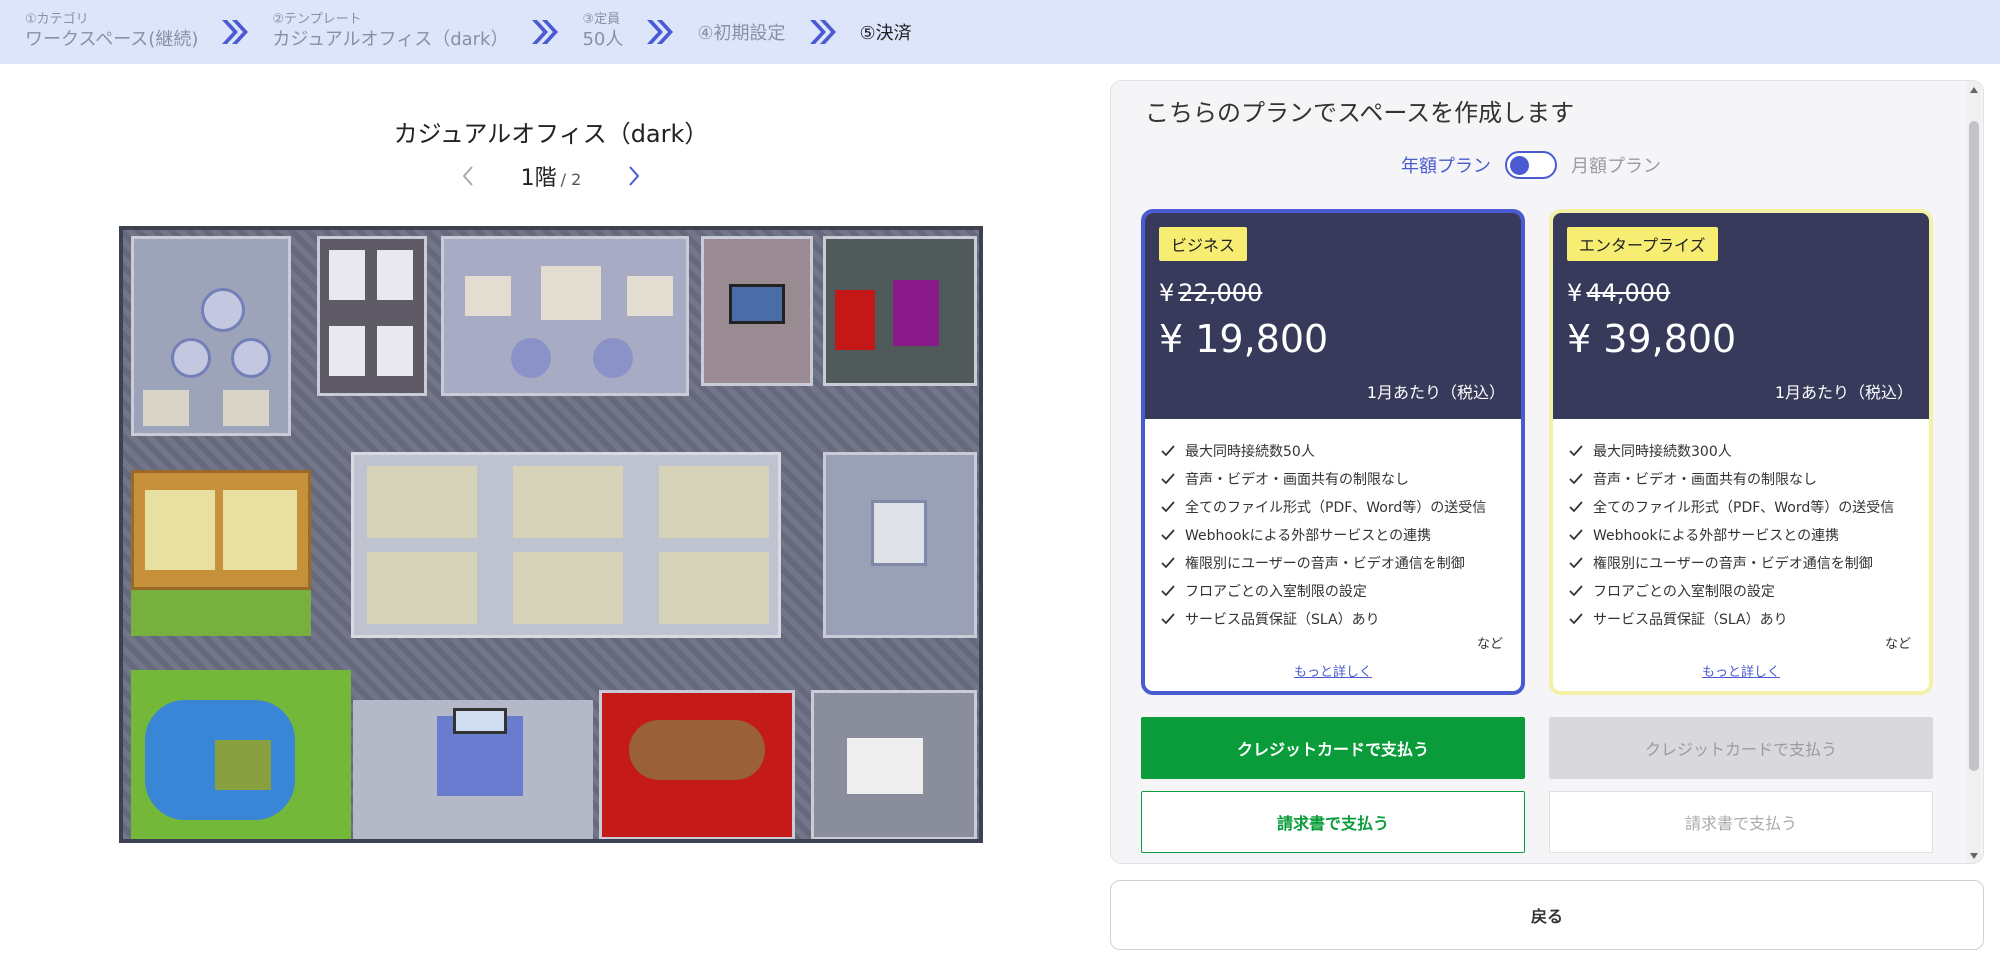 The image size is (2000, 967). I want to click on plan-badge: エンタープライズ, so click(1642, 244).